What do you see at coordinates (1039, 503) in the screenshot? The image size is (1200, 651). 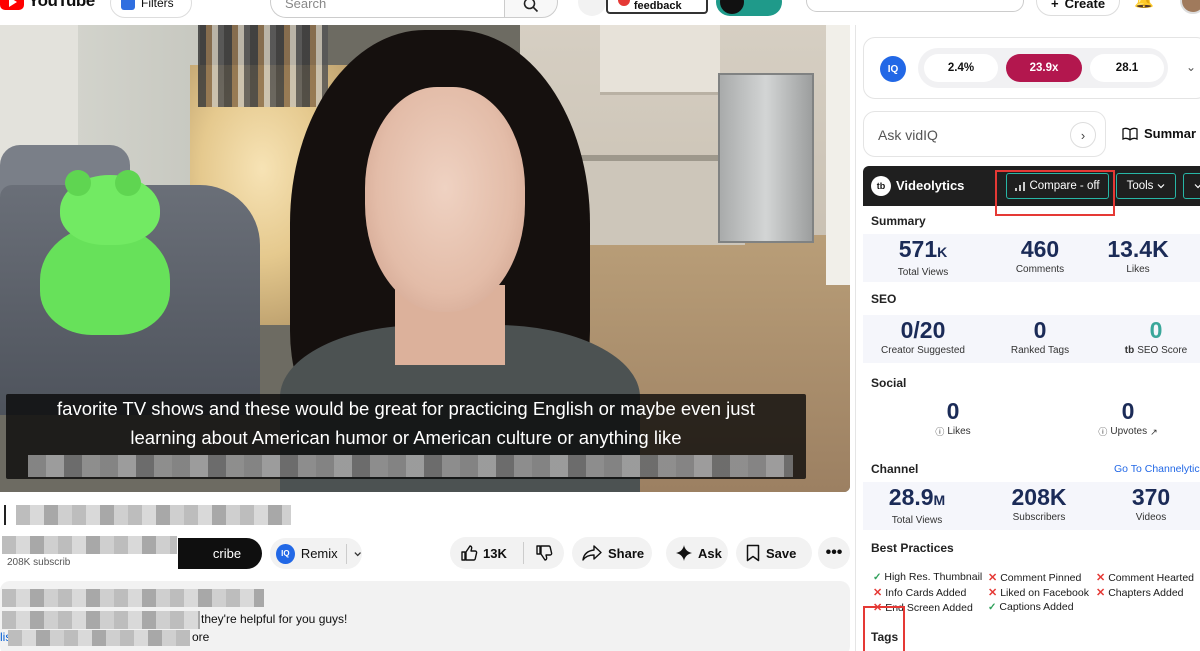 I see `stat-subscribers: 208K Subscribers` at bounding box center [1039, 503].